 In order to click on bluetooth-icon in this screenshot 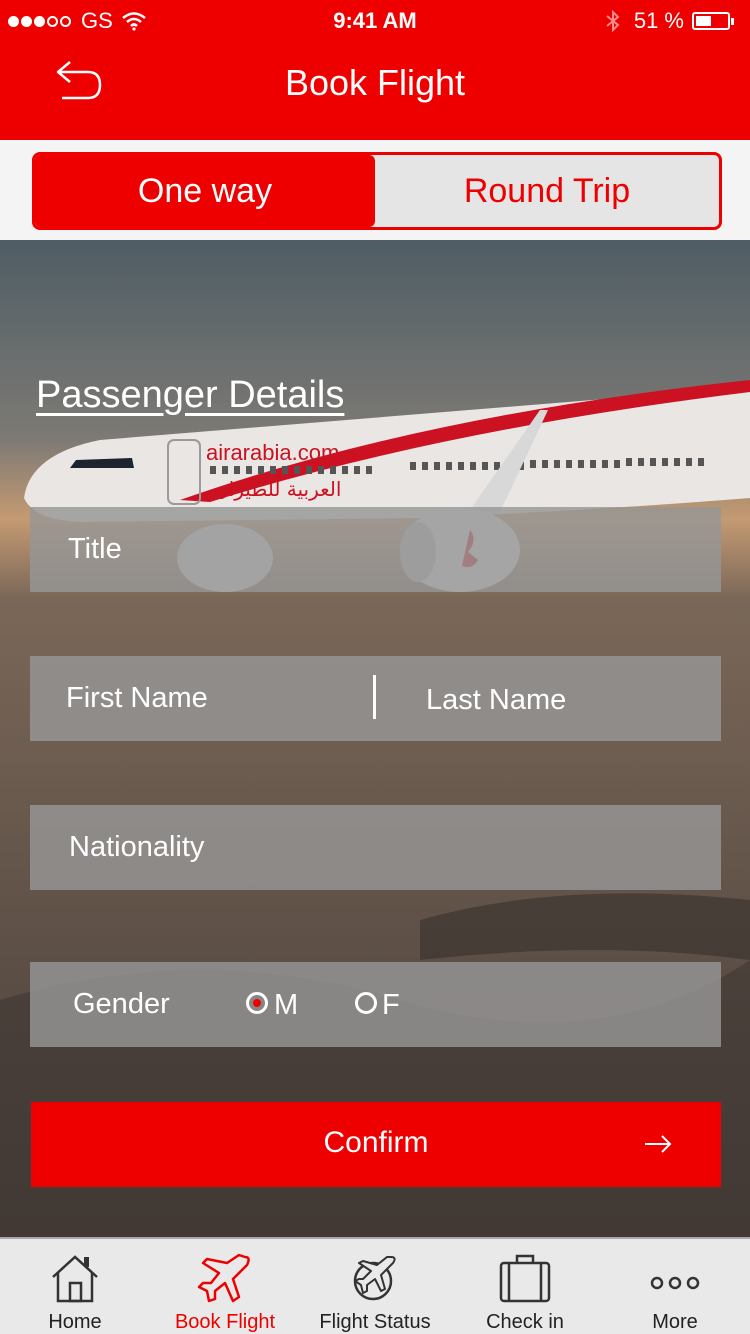, I will do `click(613, 21)`.